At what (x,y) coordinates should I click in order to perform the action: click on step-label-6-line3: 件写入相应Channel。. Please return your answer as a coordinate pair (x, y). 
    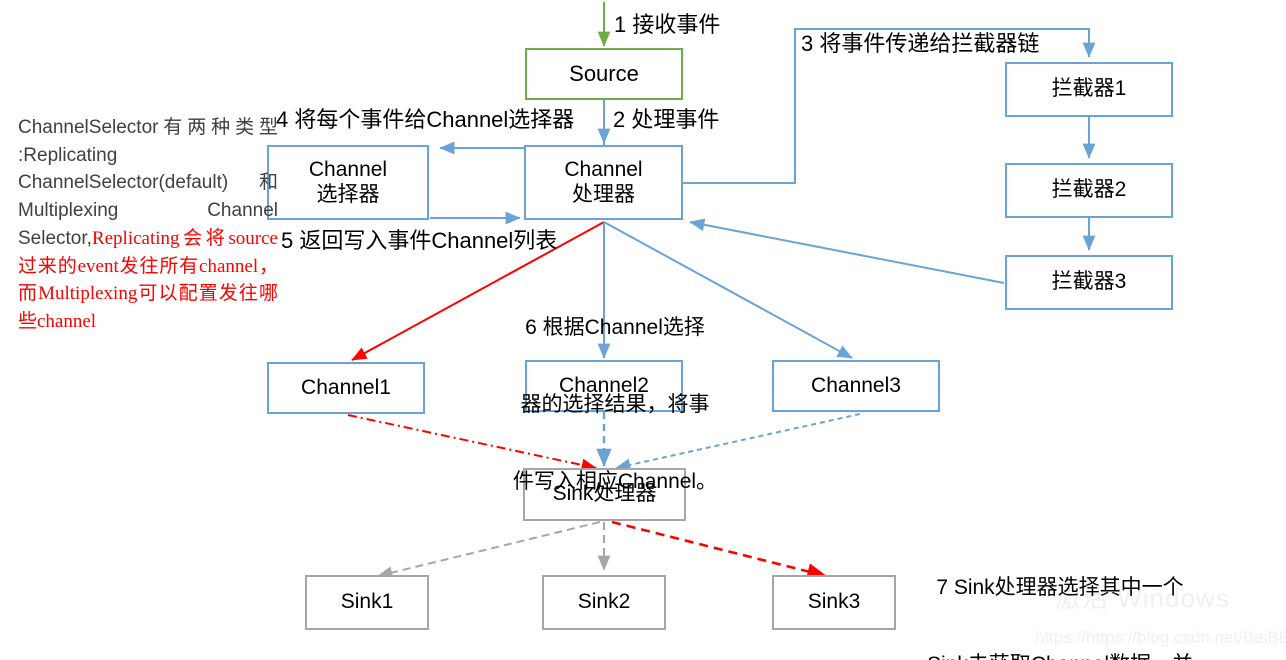
    Looking at the image, I should click on (615, 481).